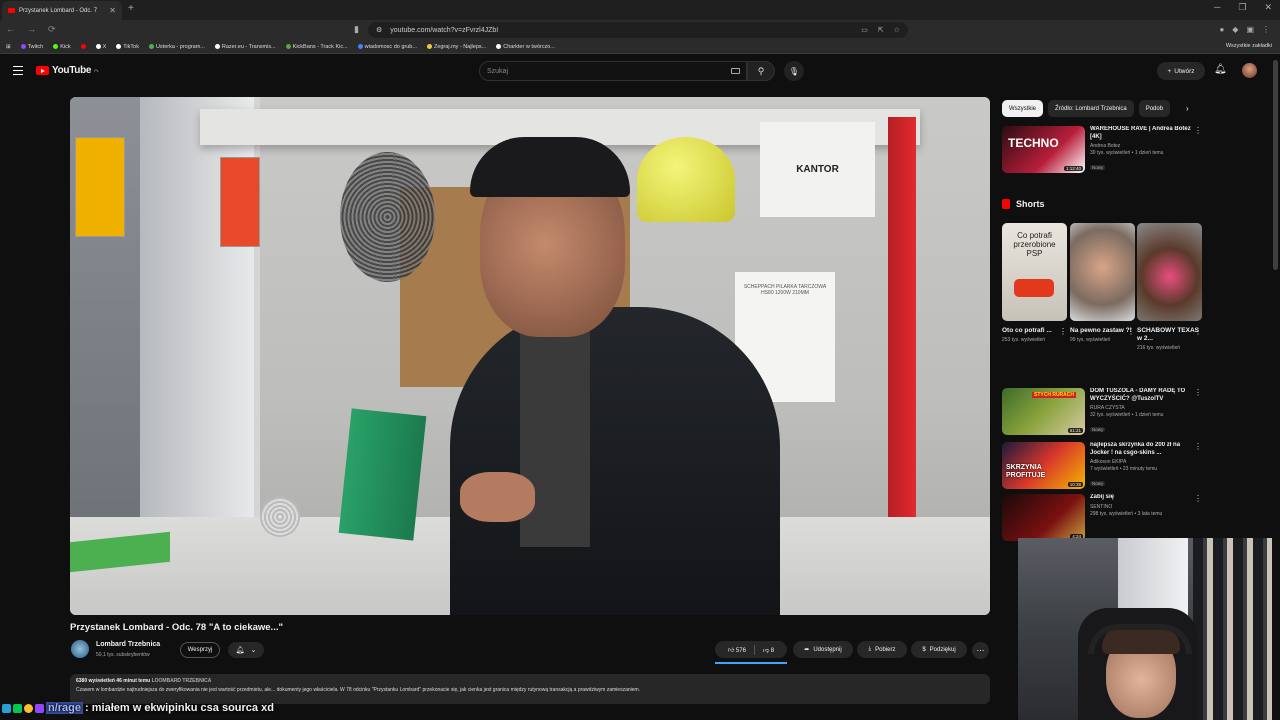  I want to click on thumbs-down-icon: 👎︎, so click(766, 650).